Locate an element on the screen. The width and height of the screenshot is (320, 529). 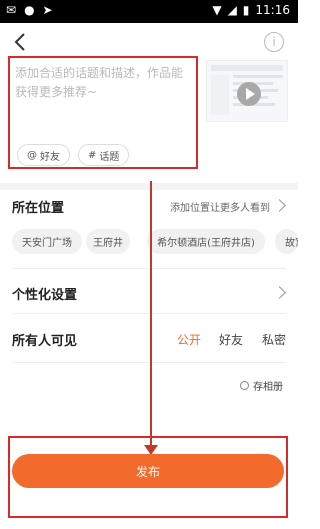
section-divider is located at coordinates (149, 186).